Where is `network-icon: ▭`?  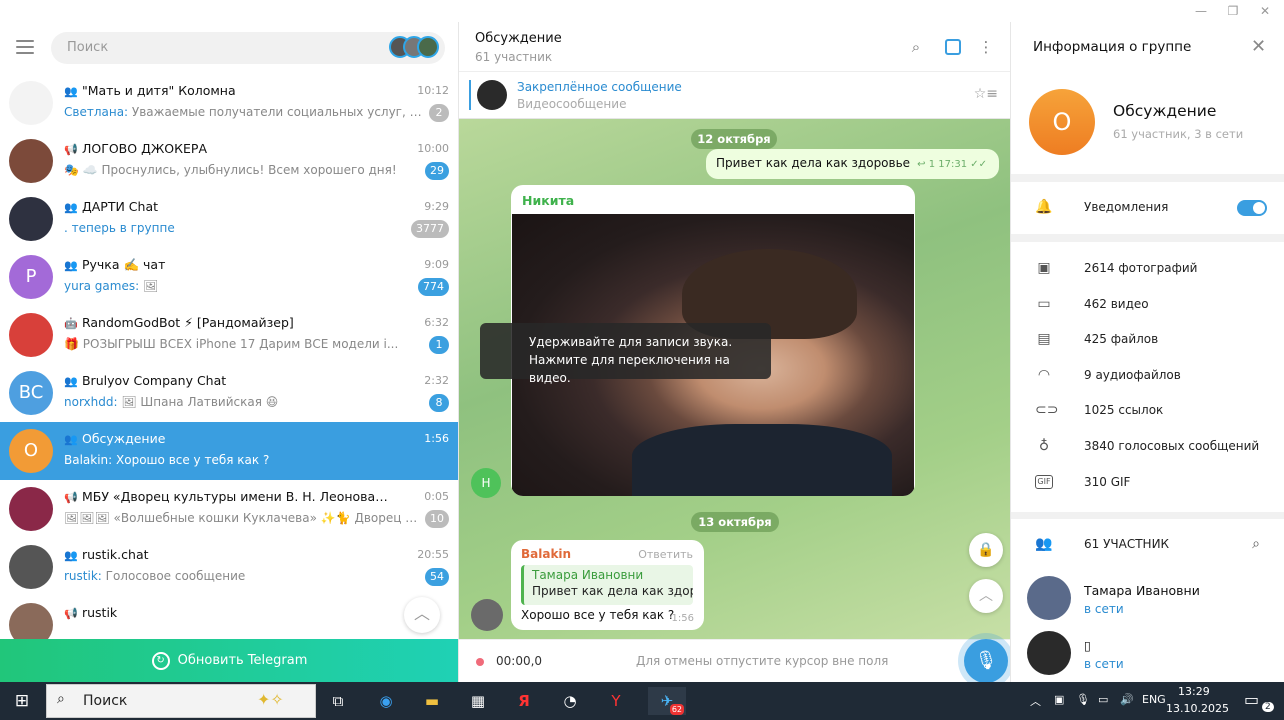
network-icon: ▭ is located at coordinates (1103, 699).